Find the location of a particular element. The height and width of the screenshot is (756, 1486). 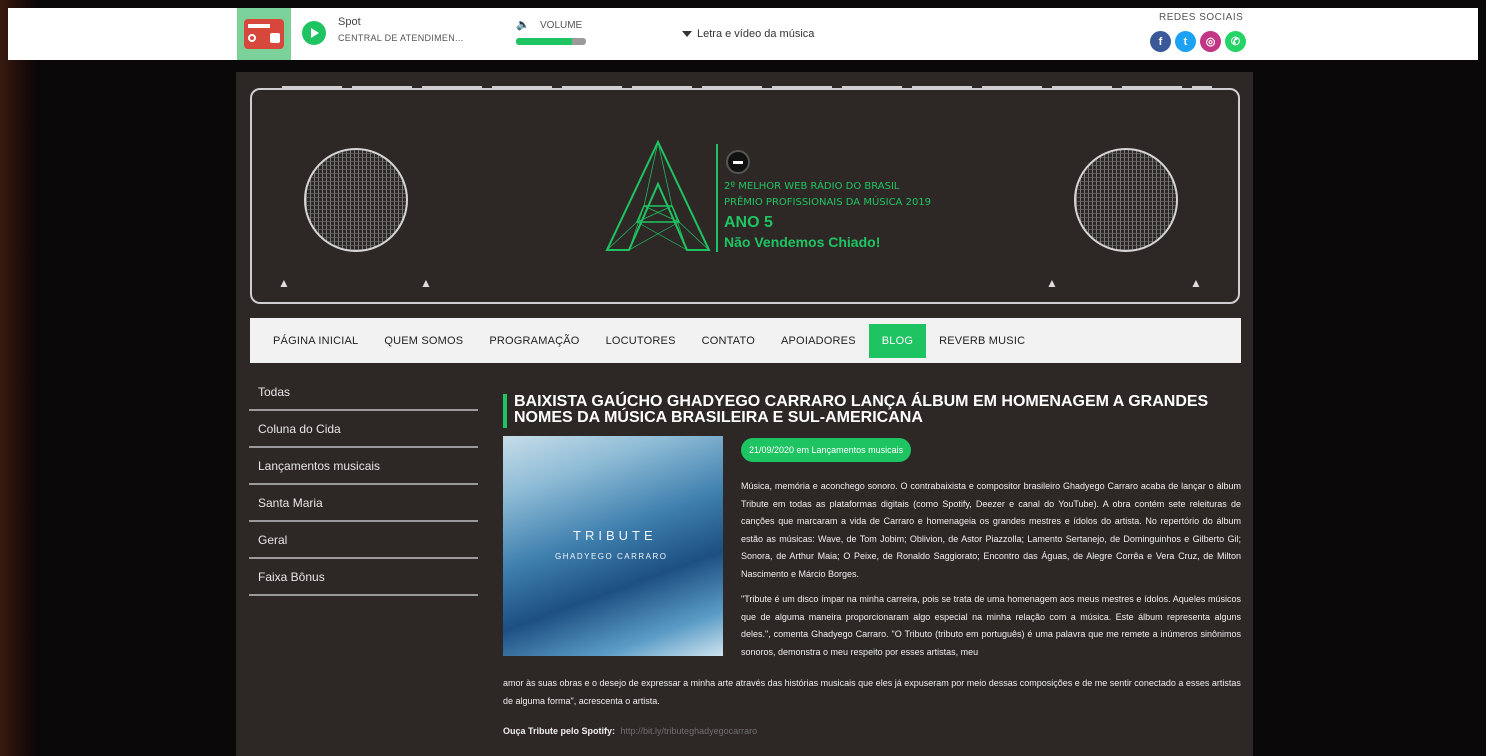

logo-divider is located at coordinates (717, 198).